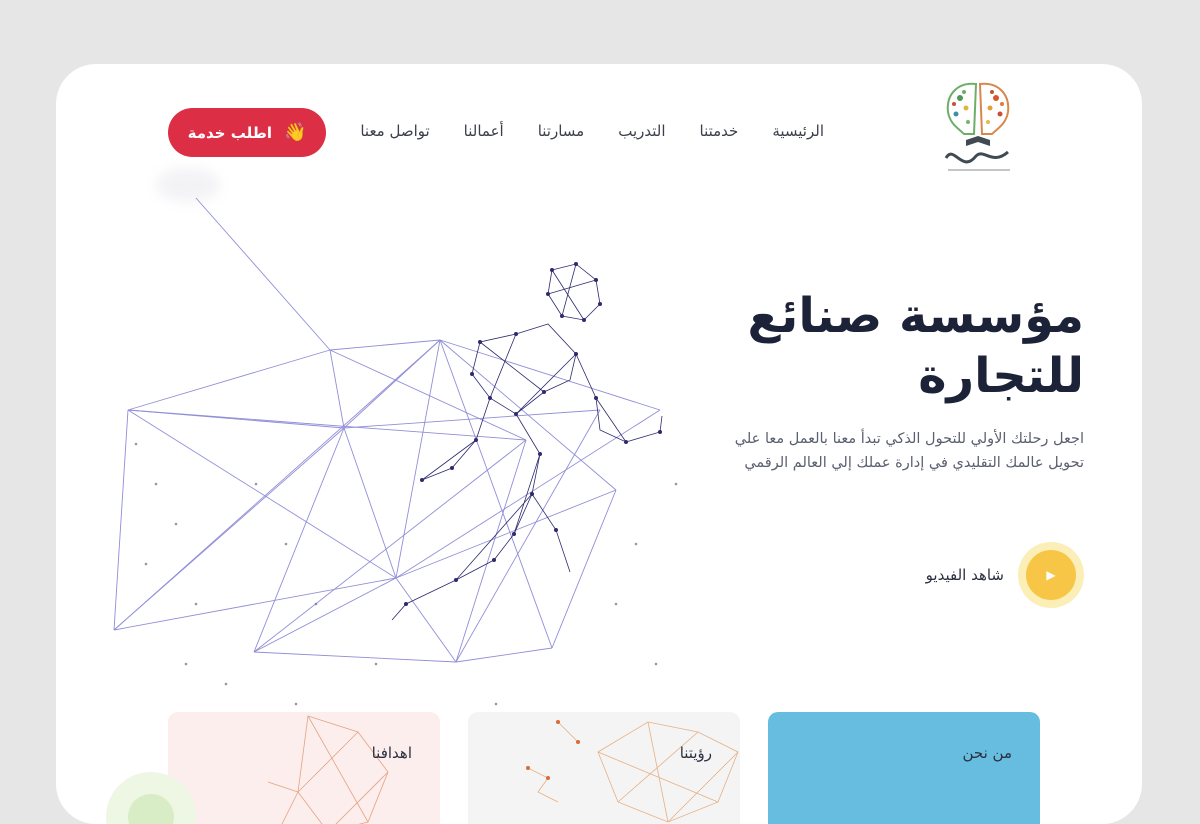 This screenshot has width=1200, height=824. Describe the element at coordinates (964, 575) in the screenshot. I see `watch-video-label: شاهد الفيديو` at that location.